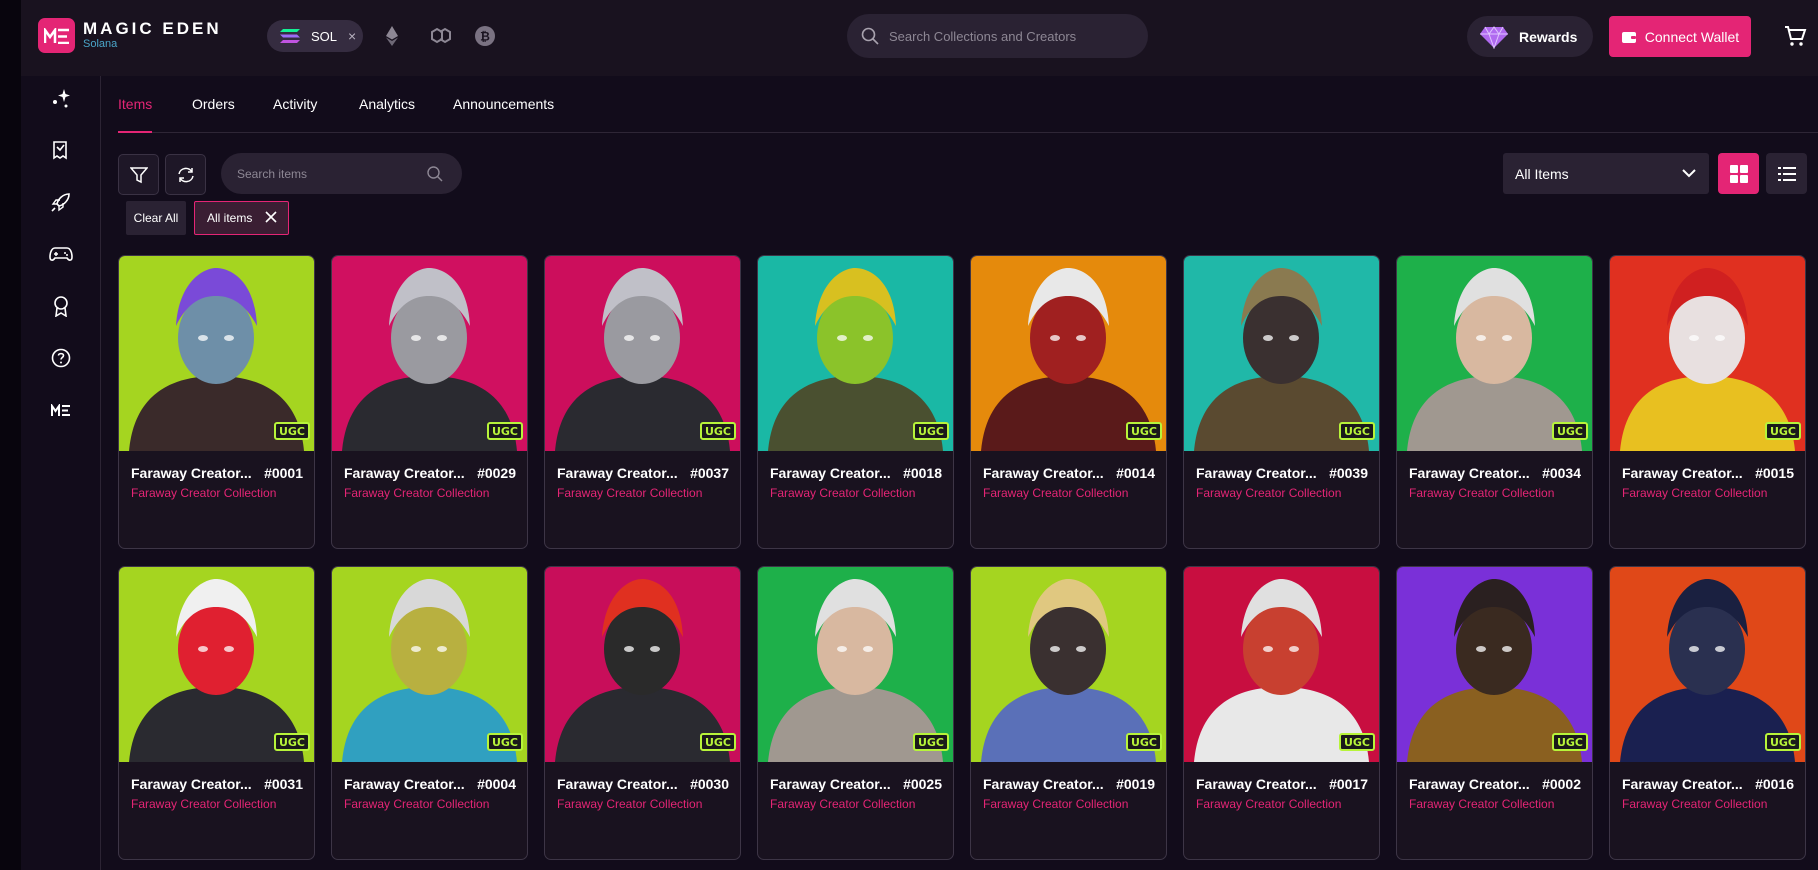 The height and width of the screenshot is (870, 1818). I want to click on magic-eden-nav-icon, so click(61, 410).